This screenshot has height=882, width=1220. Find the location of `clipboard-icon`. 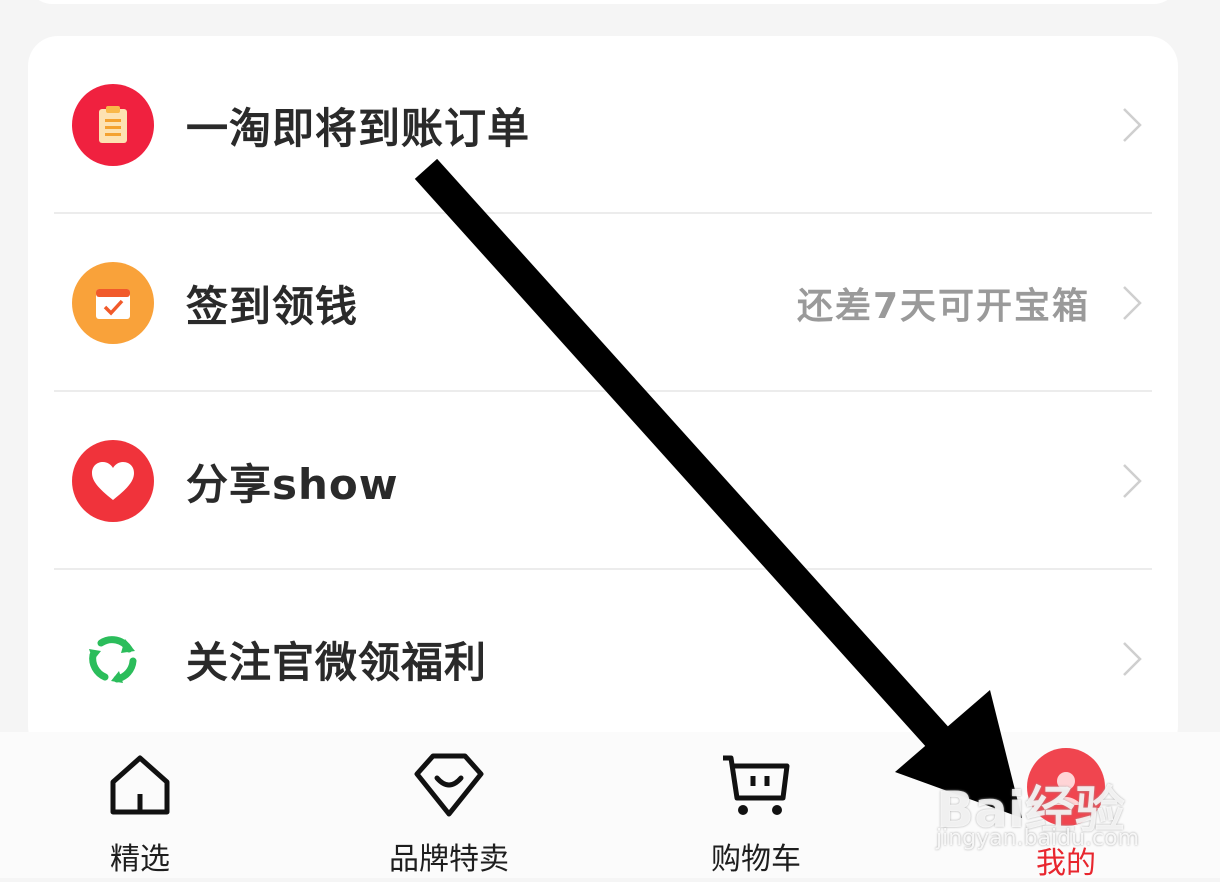

clipboard-icon is located at coordinates (113, 125).